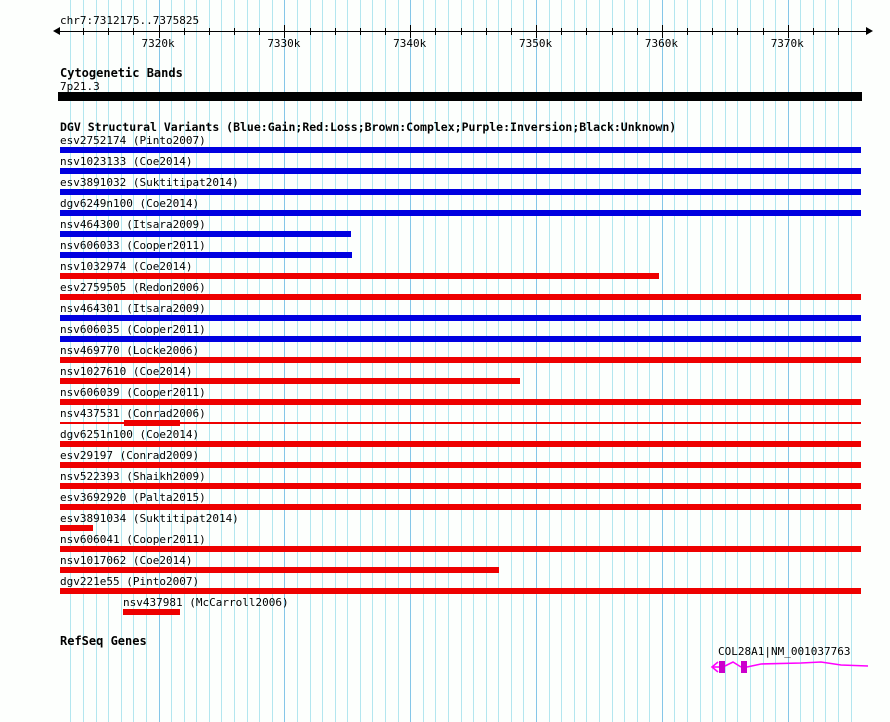 The image size is (890, 722). Describe the element at coordinates (133, 392) in the screenshot. I see `variant-label: nsv606039 (Cooper2011)` at that location.